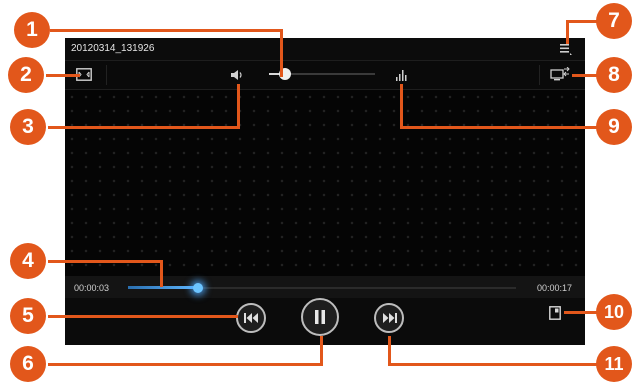  Describe the element at coordinates (614, 312) in the screenshot. I see `callout-10: 10` at that location.